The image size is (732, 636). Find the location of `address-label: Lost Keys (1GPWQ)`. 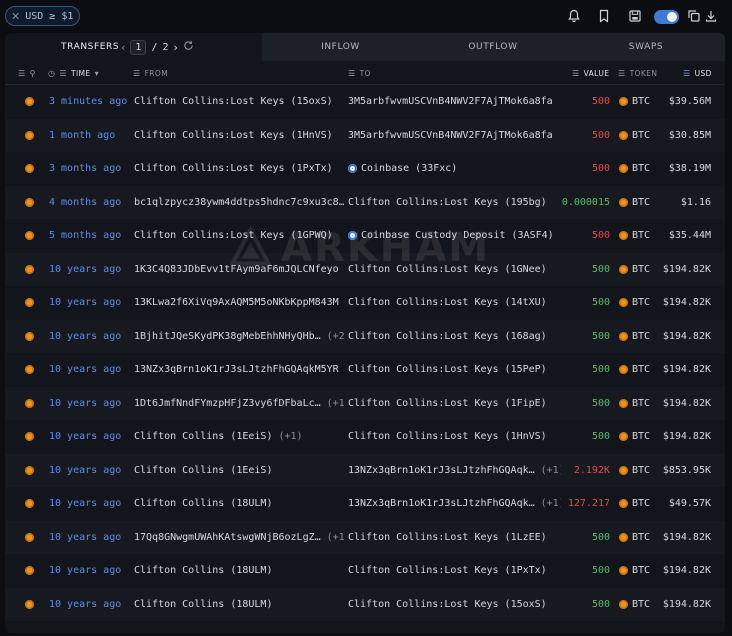

address-label: Lost Keys (1GPWQ) is located at coordinates (281, 235).